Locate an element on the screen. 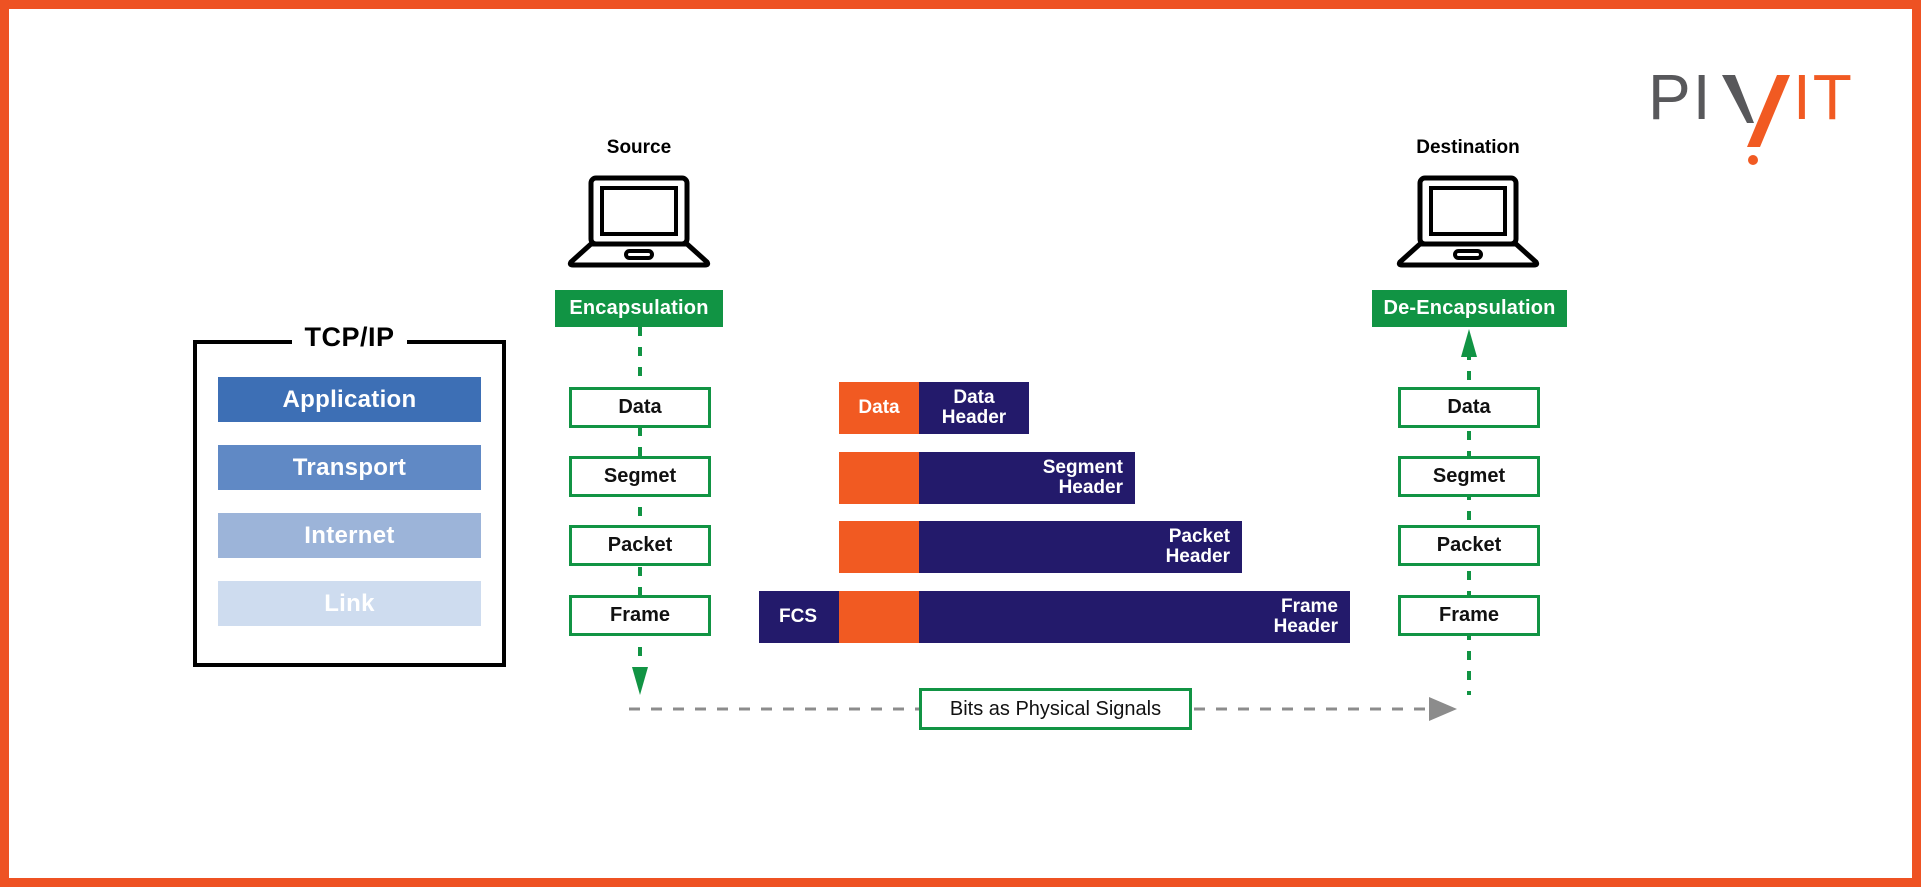 The image size is (1921, 887). source-pdu-segment: Segmet is located at coordinates (640, 476).